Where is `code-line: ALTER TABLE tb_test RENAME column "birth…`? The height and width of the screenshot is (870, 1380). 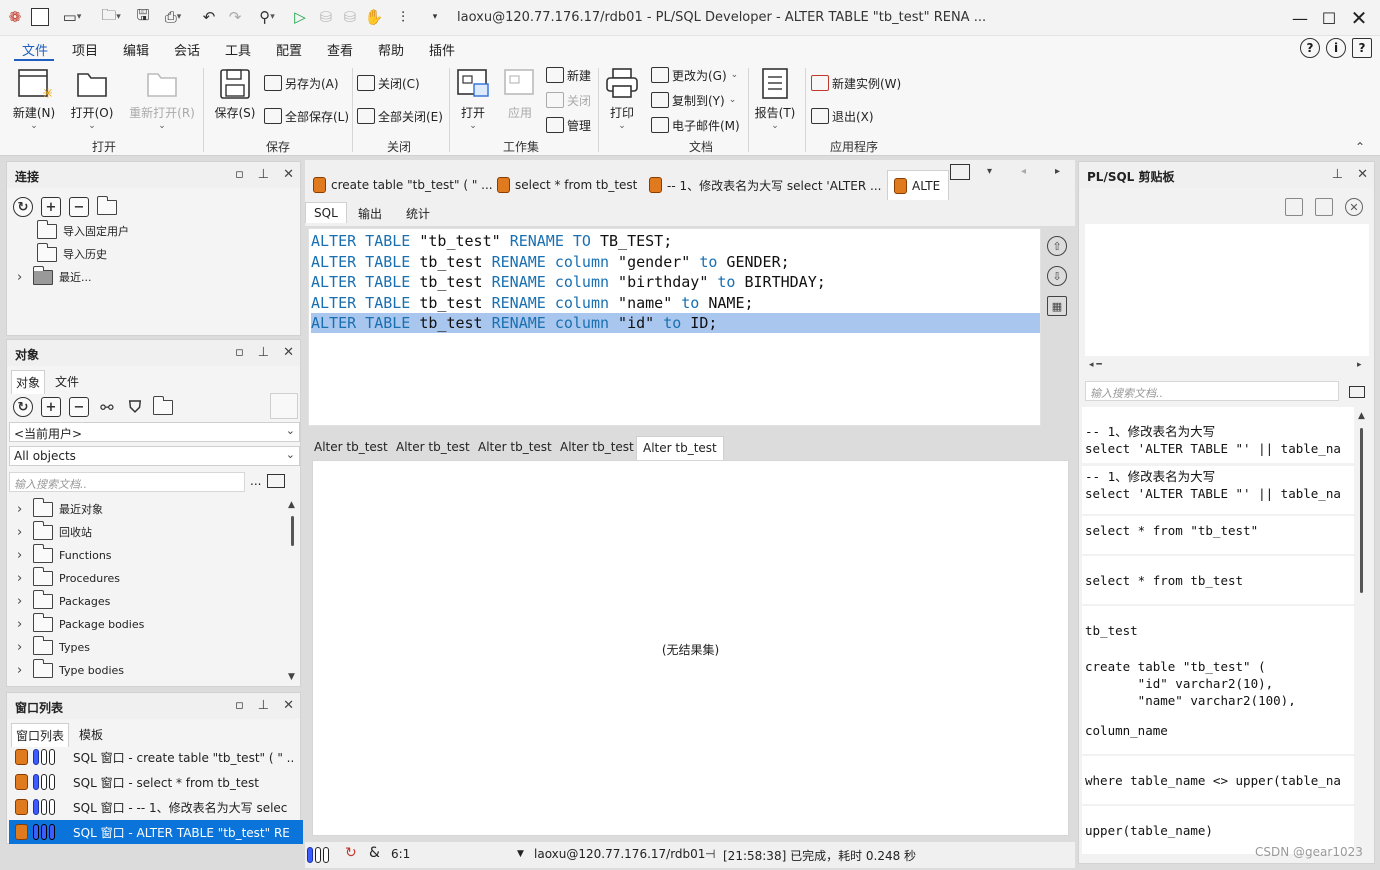 code-line: ALTER TABLE tb_test RENAME column "birth… is located at coordinates (568, 282).